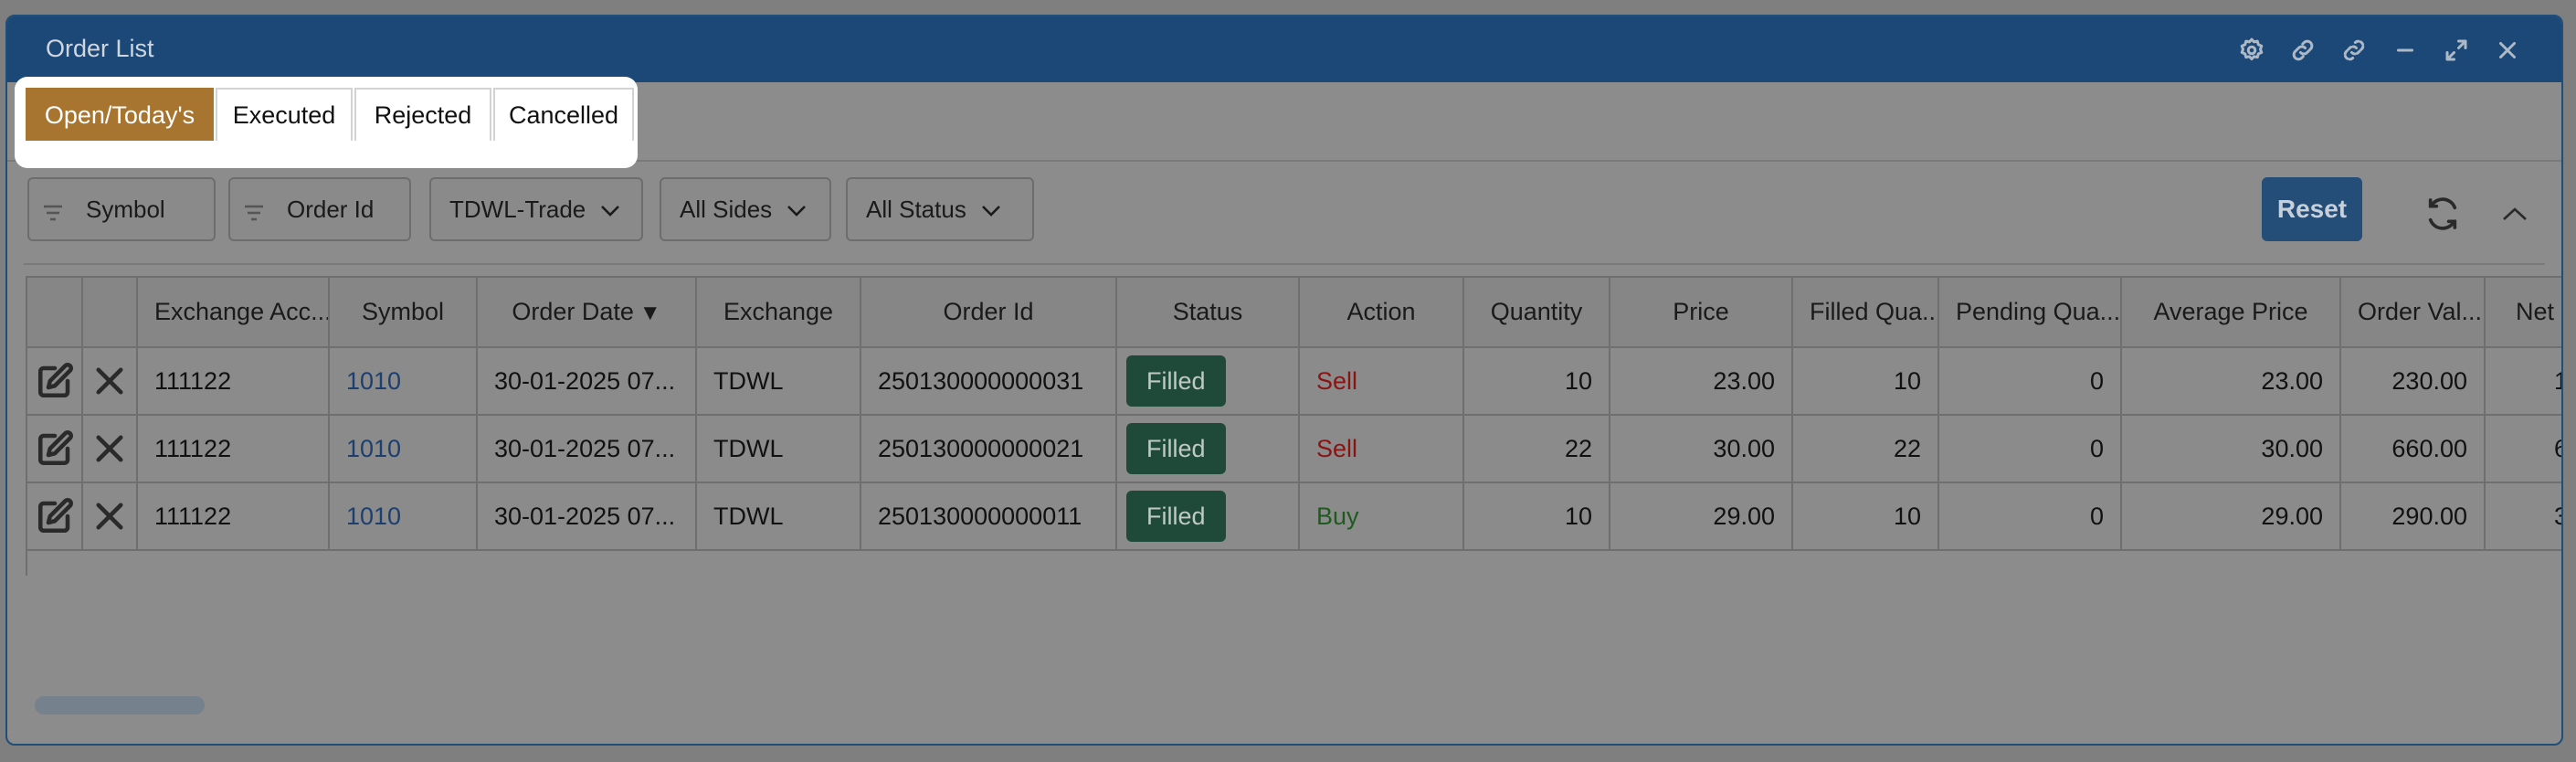 The height and width of the screenshot is (762, 2576). I want to click on minimize-icon, so click(2405, 50).